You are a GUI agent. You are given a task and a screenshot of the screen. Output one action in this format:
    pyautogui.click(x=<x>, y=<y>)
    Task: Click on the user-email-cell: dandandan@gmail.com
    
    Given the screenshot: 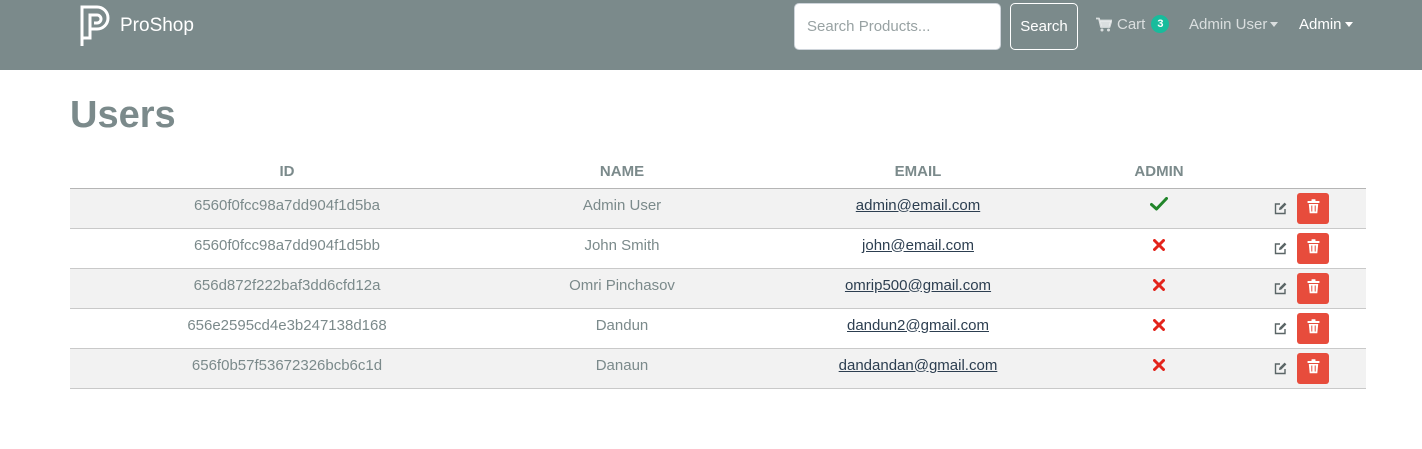 What is the action you would take?
    pyautogui.click(x=918, y=368)
    